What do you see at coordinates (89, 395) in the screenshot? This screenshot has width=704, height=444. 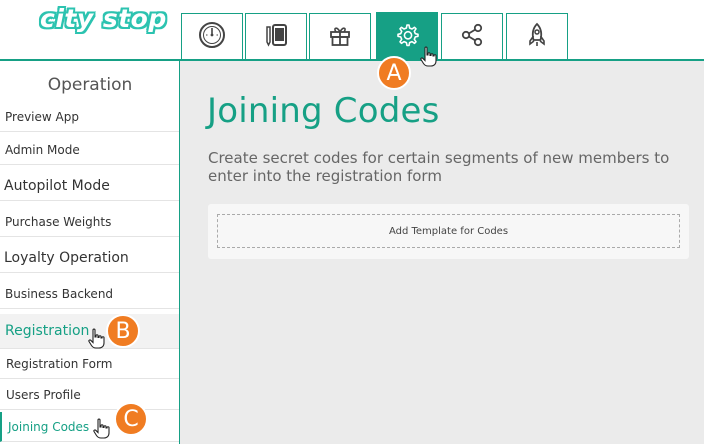 I see `sidebar-item-users-profile: Users Profile` at bounding box center [89, 395].